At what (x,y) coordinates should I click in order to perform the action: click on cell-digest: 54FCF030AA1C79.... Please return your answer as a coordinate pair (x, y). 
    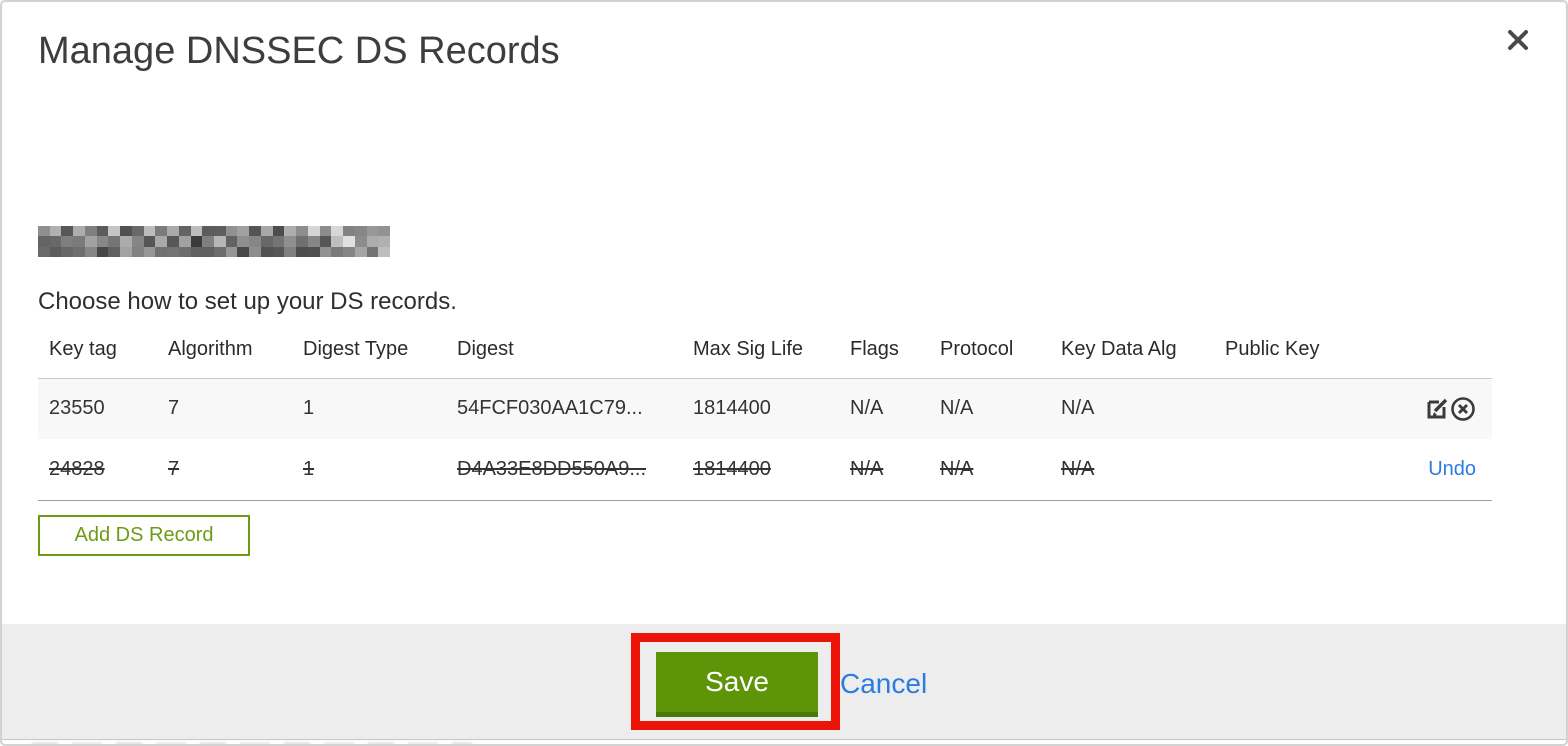
    Looking at the image, I should click on (550, 408).